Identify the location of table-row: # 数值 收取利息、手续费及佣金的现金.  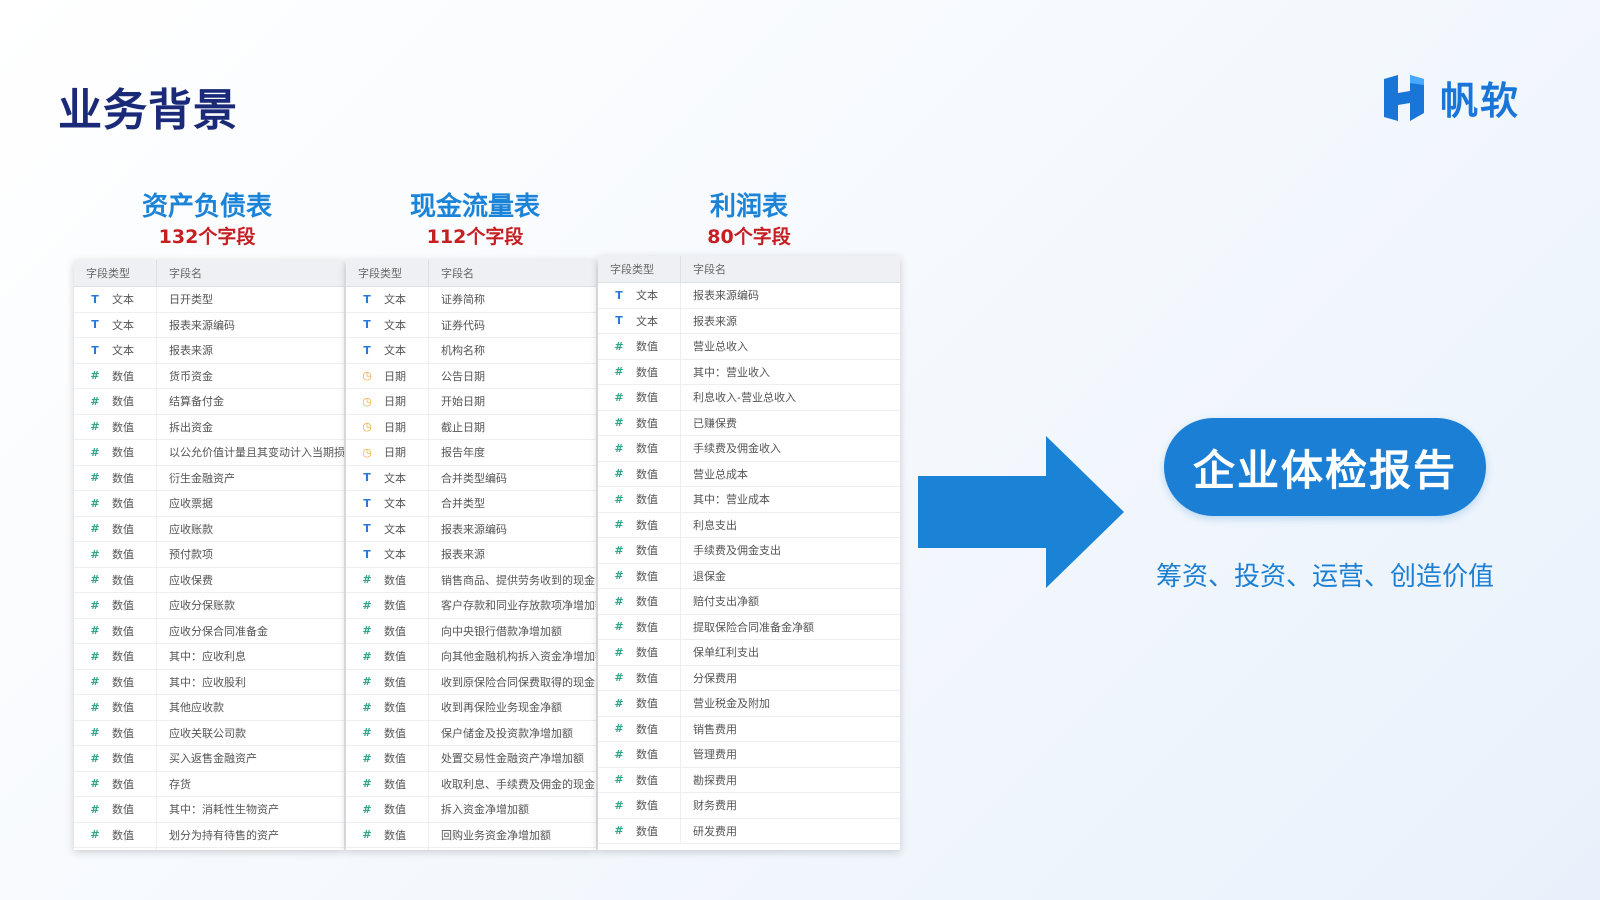
(471, 784).